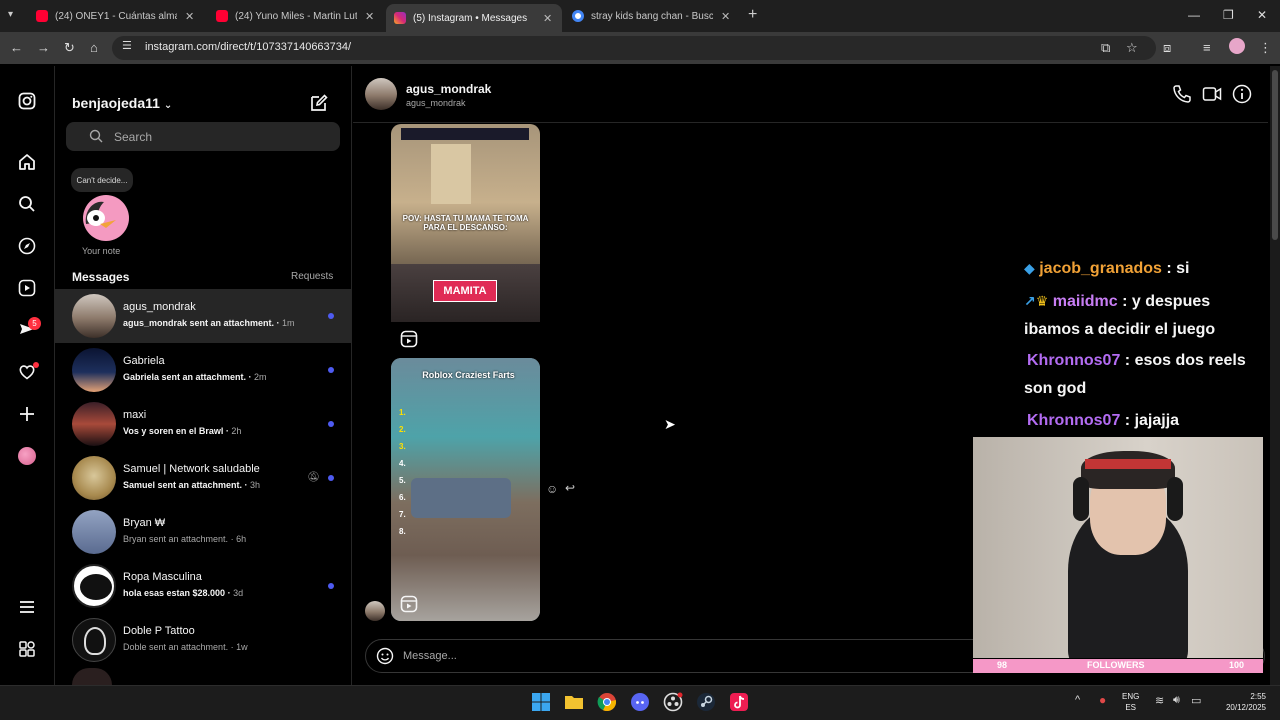 The image size is (1280, 720). Describe the element at coordinates (10, 14) in the screenshot. I see `tab-search-icon: ▾` at that location.